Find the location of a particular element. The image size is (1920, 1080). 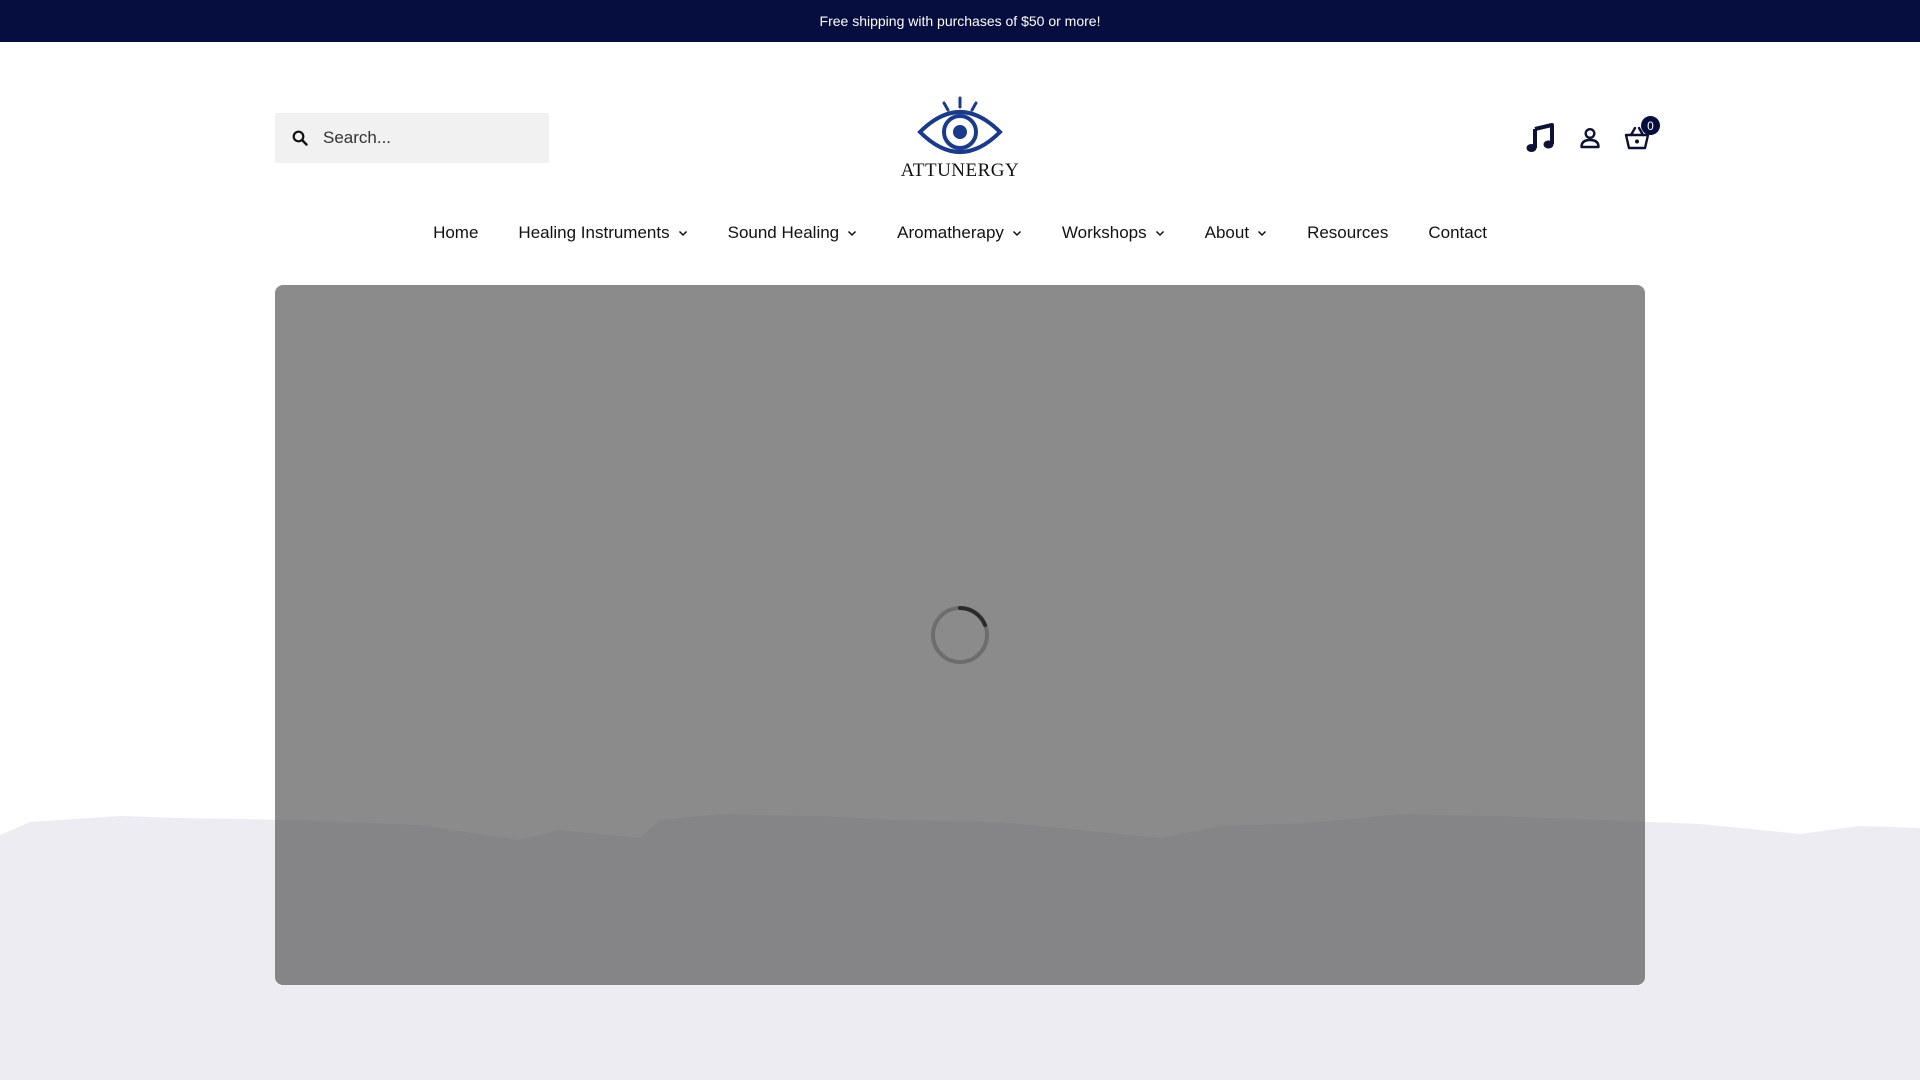

basket-icon: 0 is located at coordinates (1642, 133).